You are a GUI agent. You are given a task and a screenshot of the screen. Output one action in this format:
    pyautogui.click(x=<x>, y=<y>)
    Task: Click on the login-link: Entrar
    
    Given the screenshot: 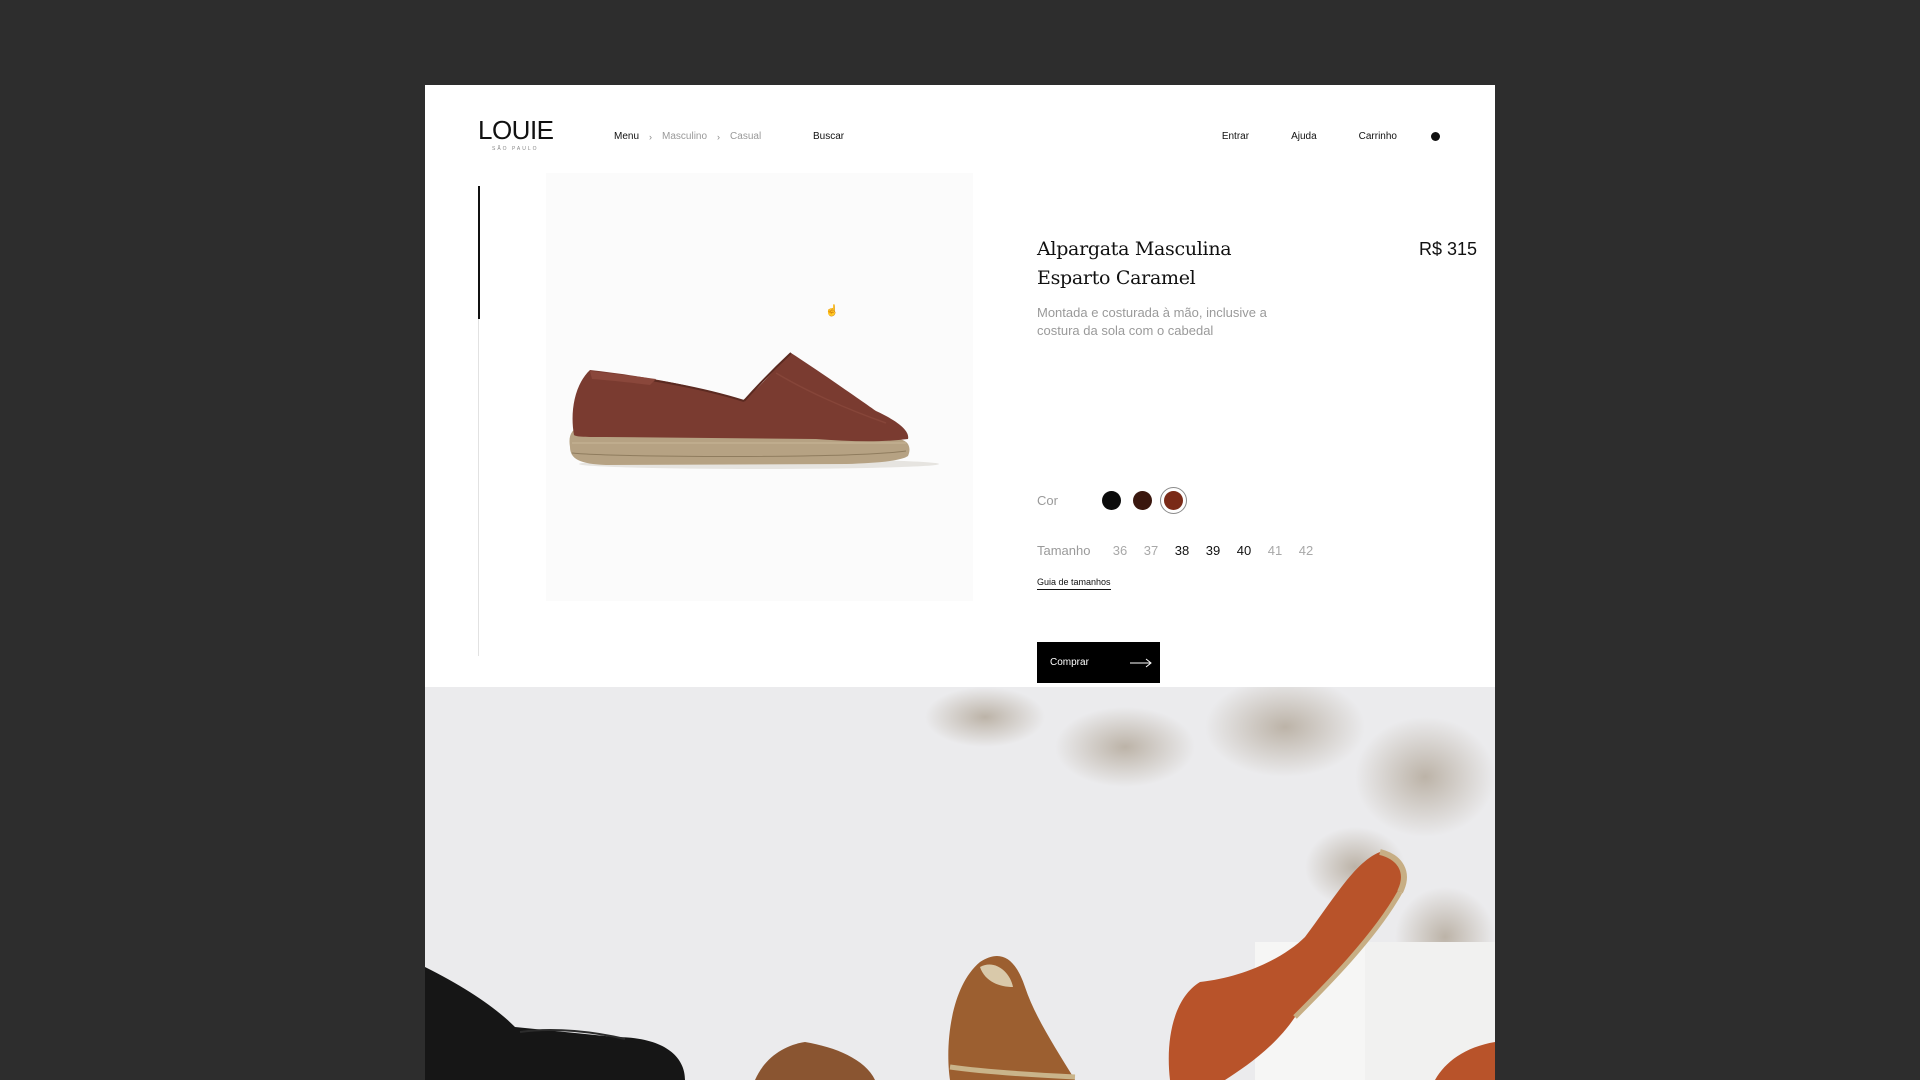 What is the action you would take?
    pyautogui.click(x=1235, y=136)
    